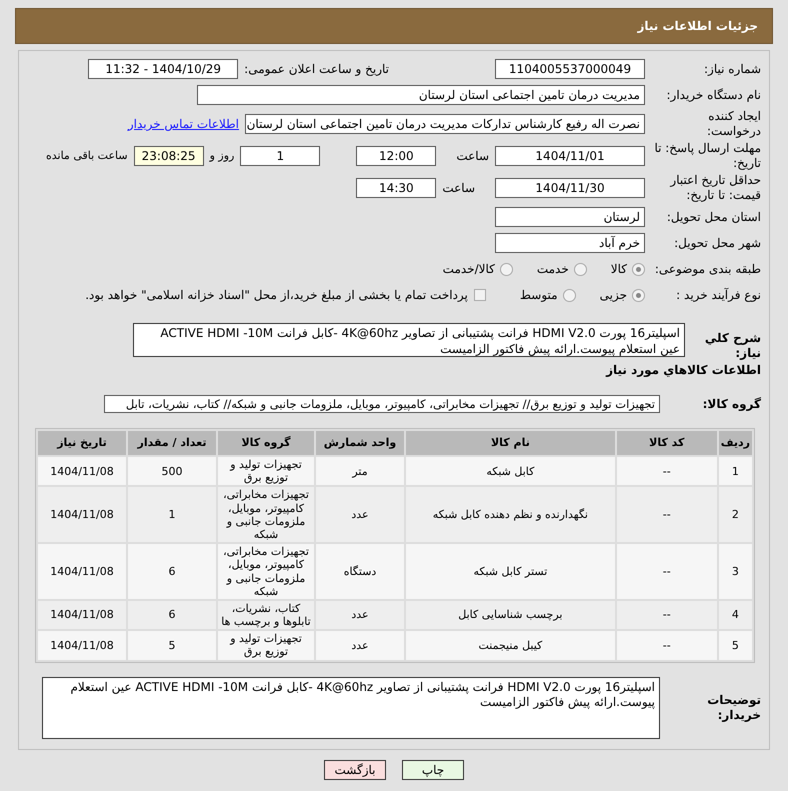  I want to click on field-label: روز و, so click(222, 156).